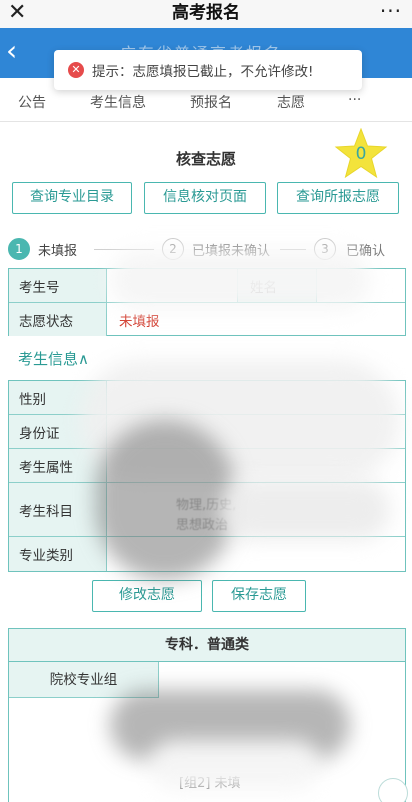 The height and width of the screenshot is (802, 412). Describe the element at coordinates (58, 554) in the screenshot. I see `major-type-label: 专业类别` at that location.